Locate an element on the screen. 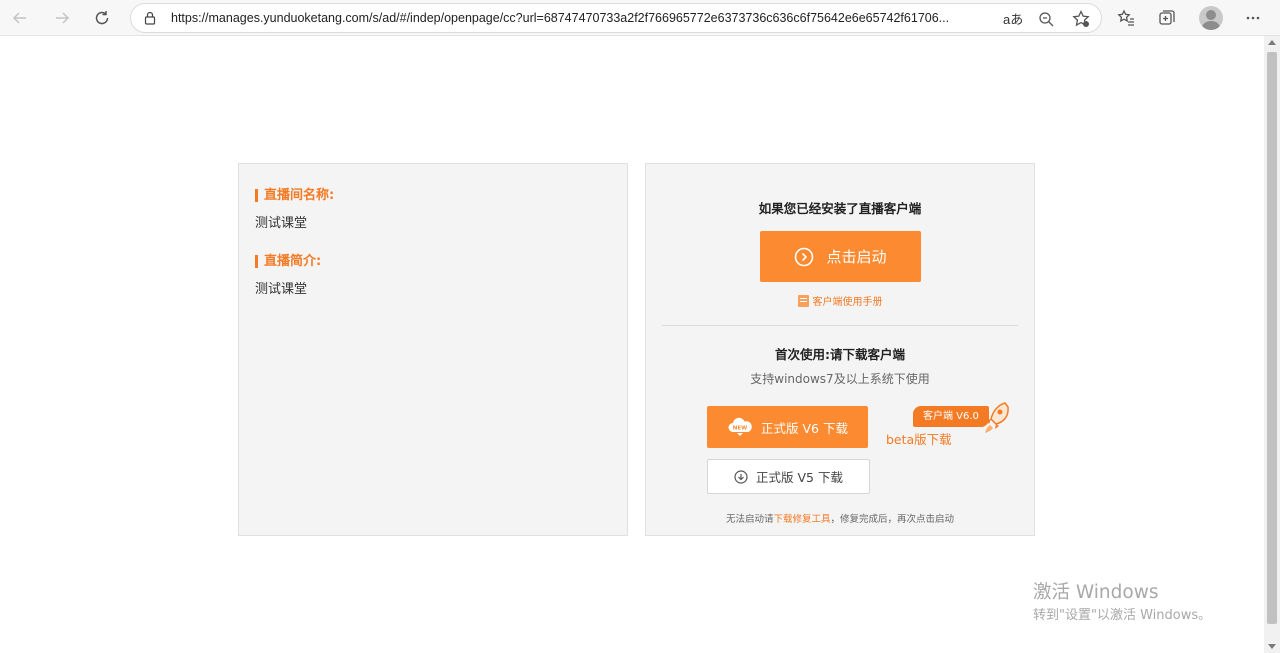  arrow-right-icon is located at coordinates (63, 18).